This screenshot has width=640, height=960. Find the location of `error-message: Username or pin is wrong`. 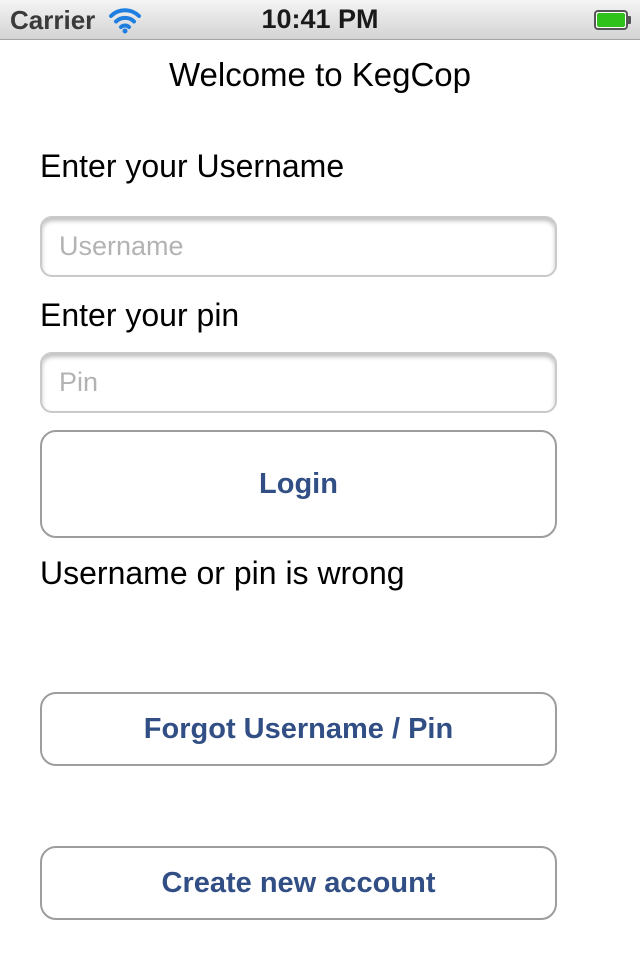

error-message: Username or pin is wrong is located at coordinates (222, 573).